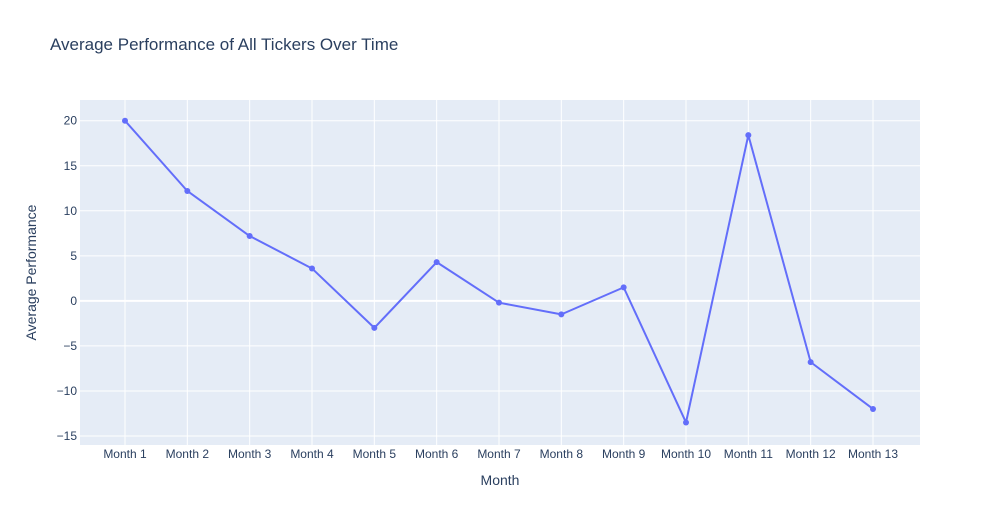 The image size is (1000, 525). What do you see at coordinates (67, 436) in the screenshot?
I see `y-tick-label: −15` at bounding box center [67, 436].